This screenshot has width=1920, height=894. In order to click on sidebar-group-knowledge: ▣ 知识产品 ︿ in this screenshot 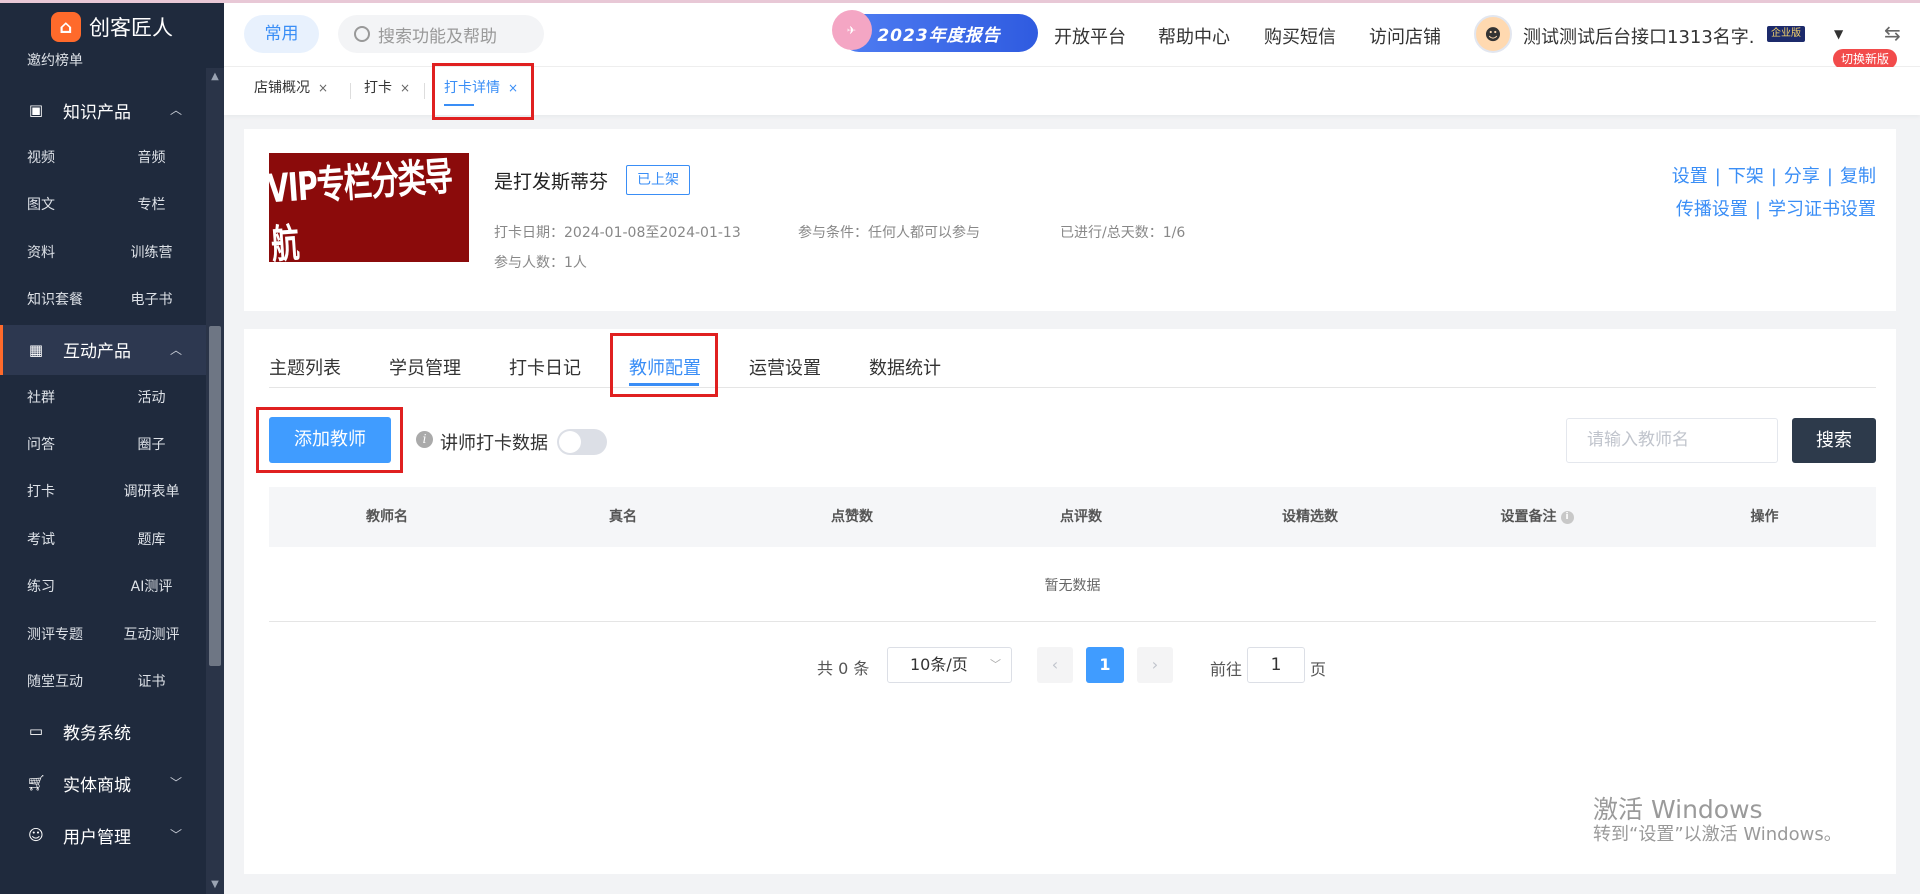, I will do `click(103, 110)`.